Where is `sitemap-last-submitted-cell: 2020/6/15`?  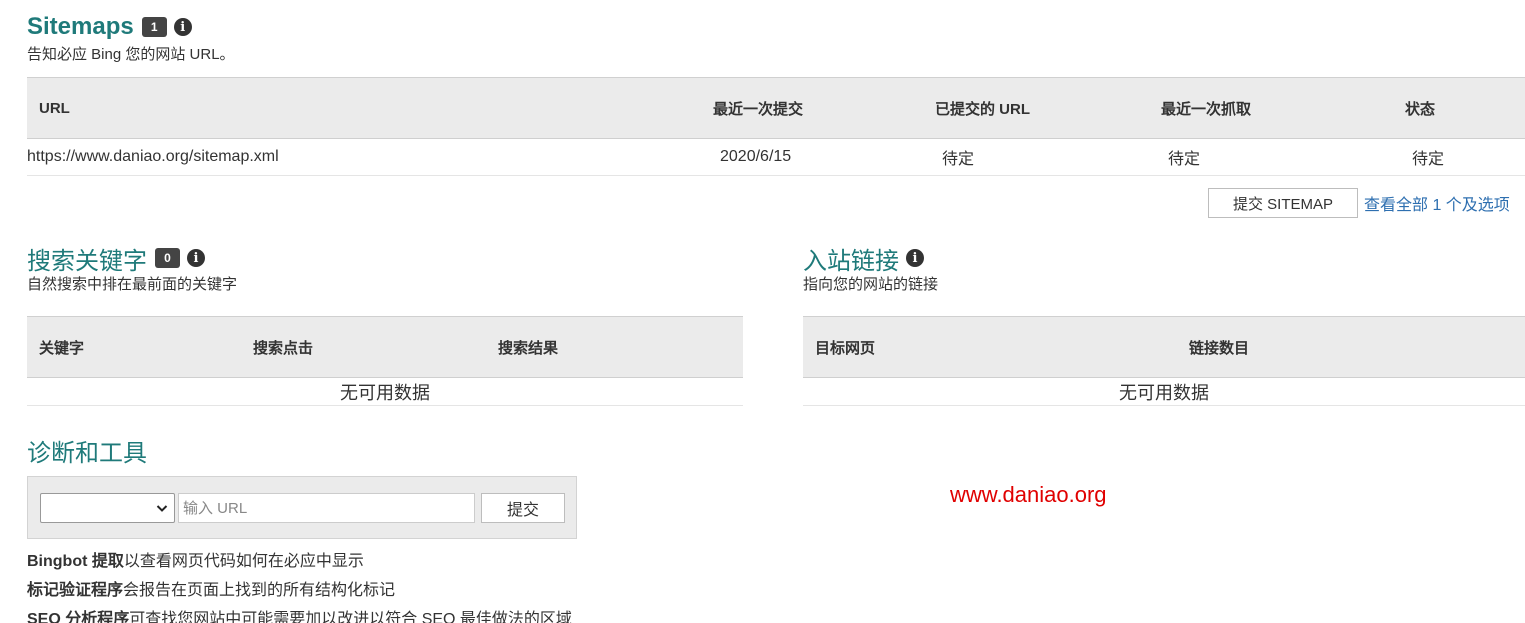
sitemap-last-submitted-cell: 2020/6/15 is located at coordinates (824, 157).